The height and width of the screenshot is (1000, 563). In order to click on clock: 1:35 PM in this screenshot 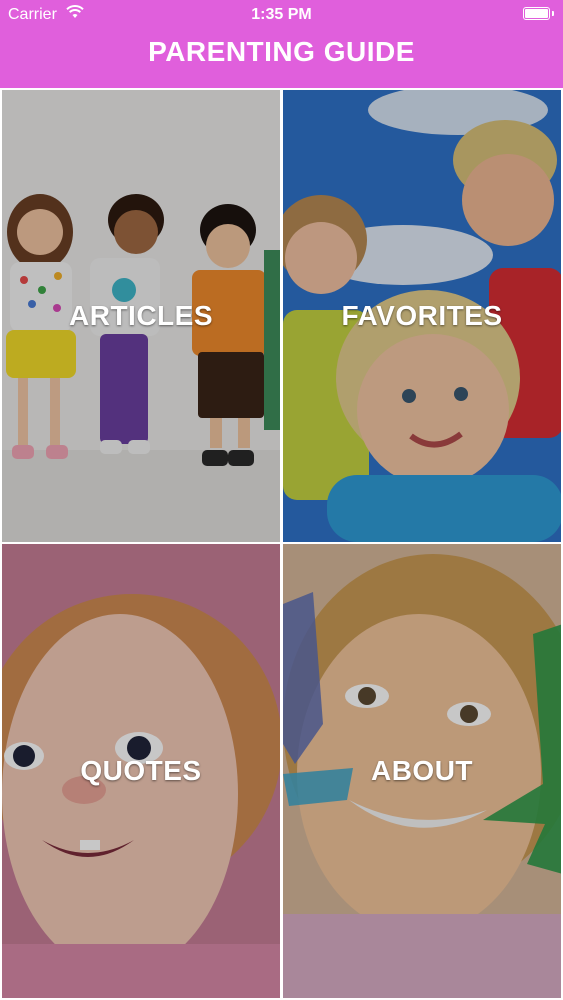, I will do `click(281, 14)`.